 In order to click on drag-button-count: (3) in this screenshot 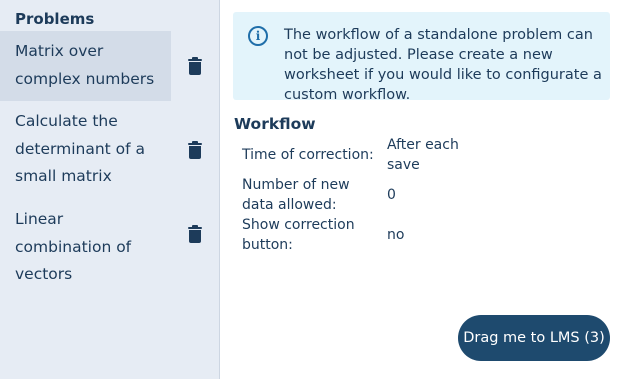, I will do `click(594, 338)`.